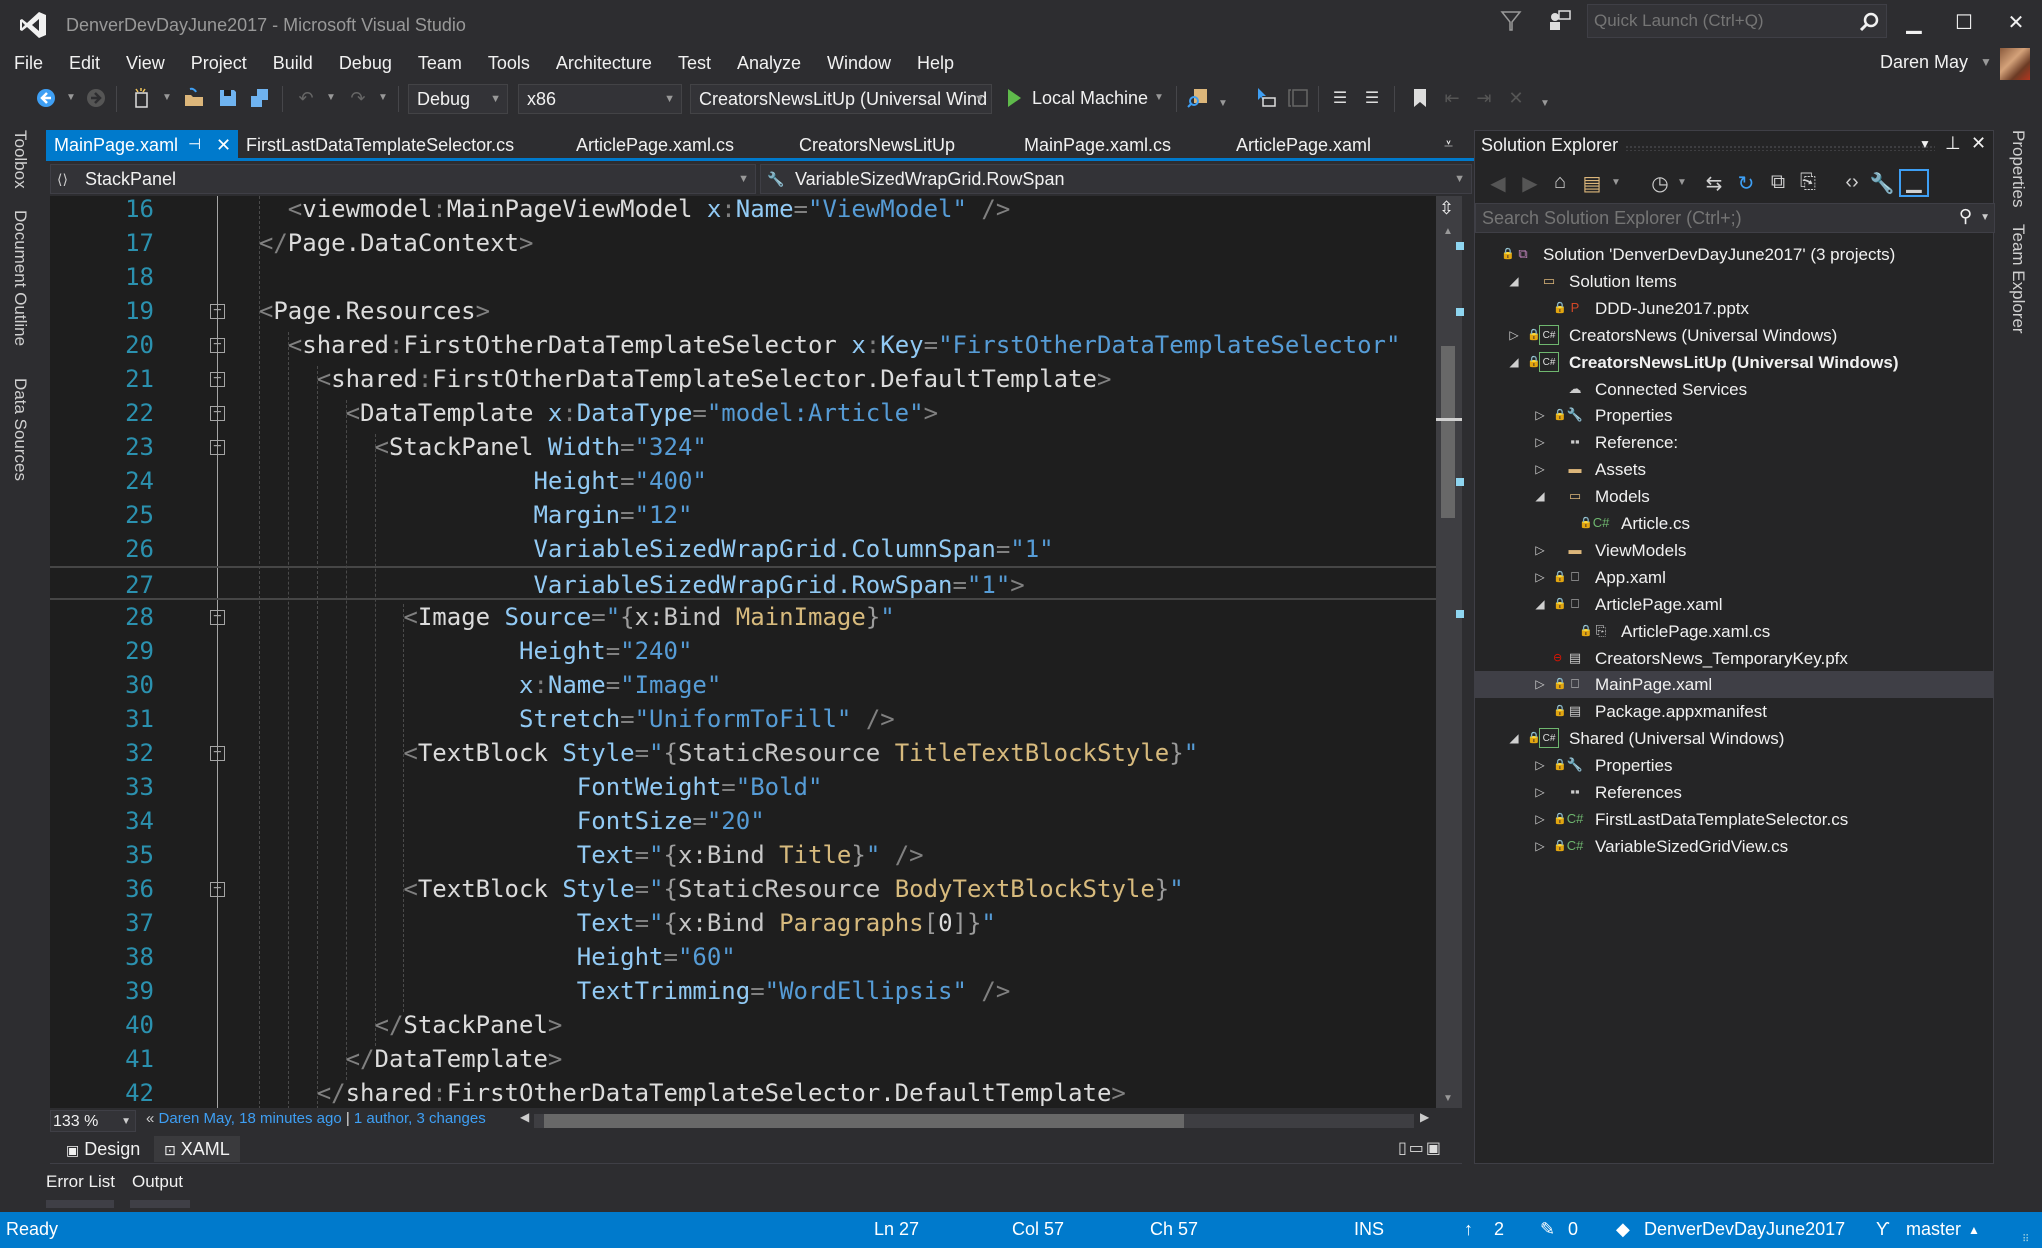  What do you see at coordinates (1340, 98) in the screenshot?
I see `outdent-icon: ☰` at bounding box center [1340, 98].